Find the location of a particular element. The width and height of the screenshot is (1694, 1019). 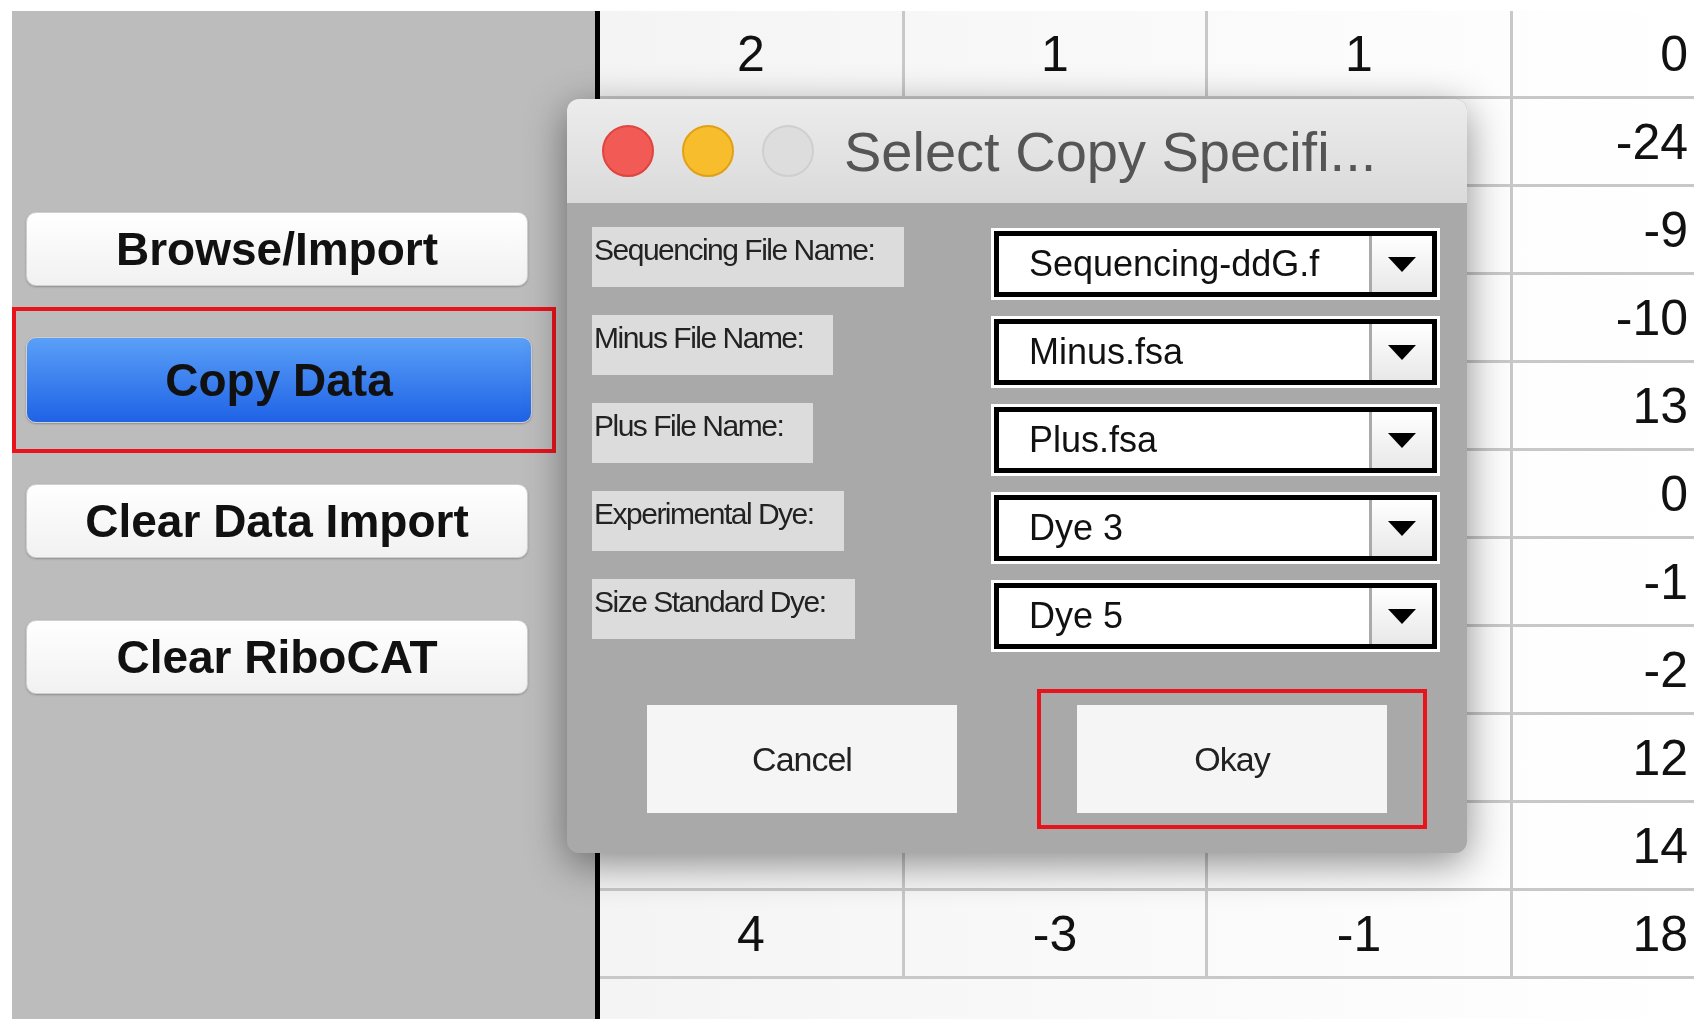

table-cell: -10 is located at coordinates (1603, 319).